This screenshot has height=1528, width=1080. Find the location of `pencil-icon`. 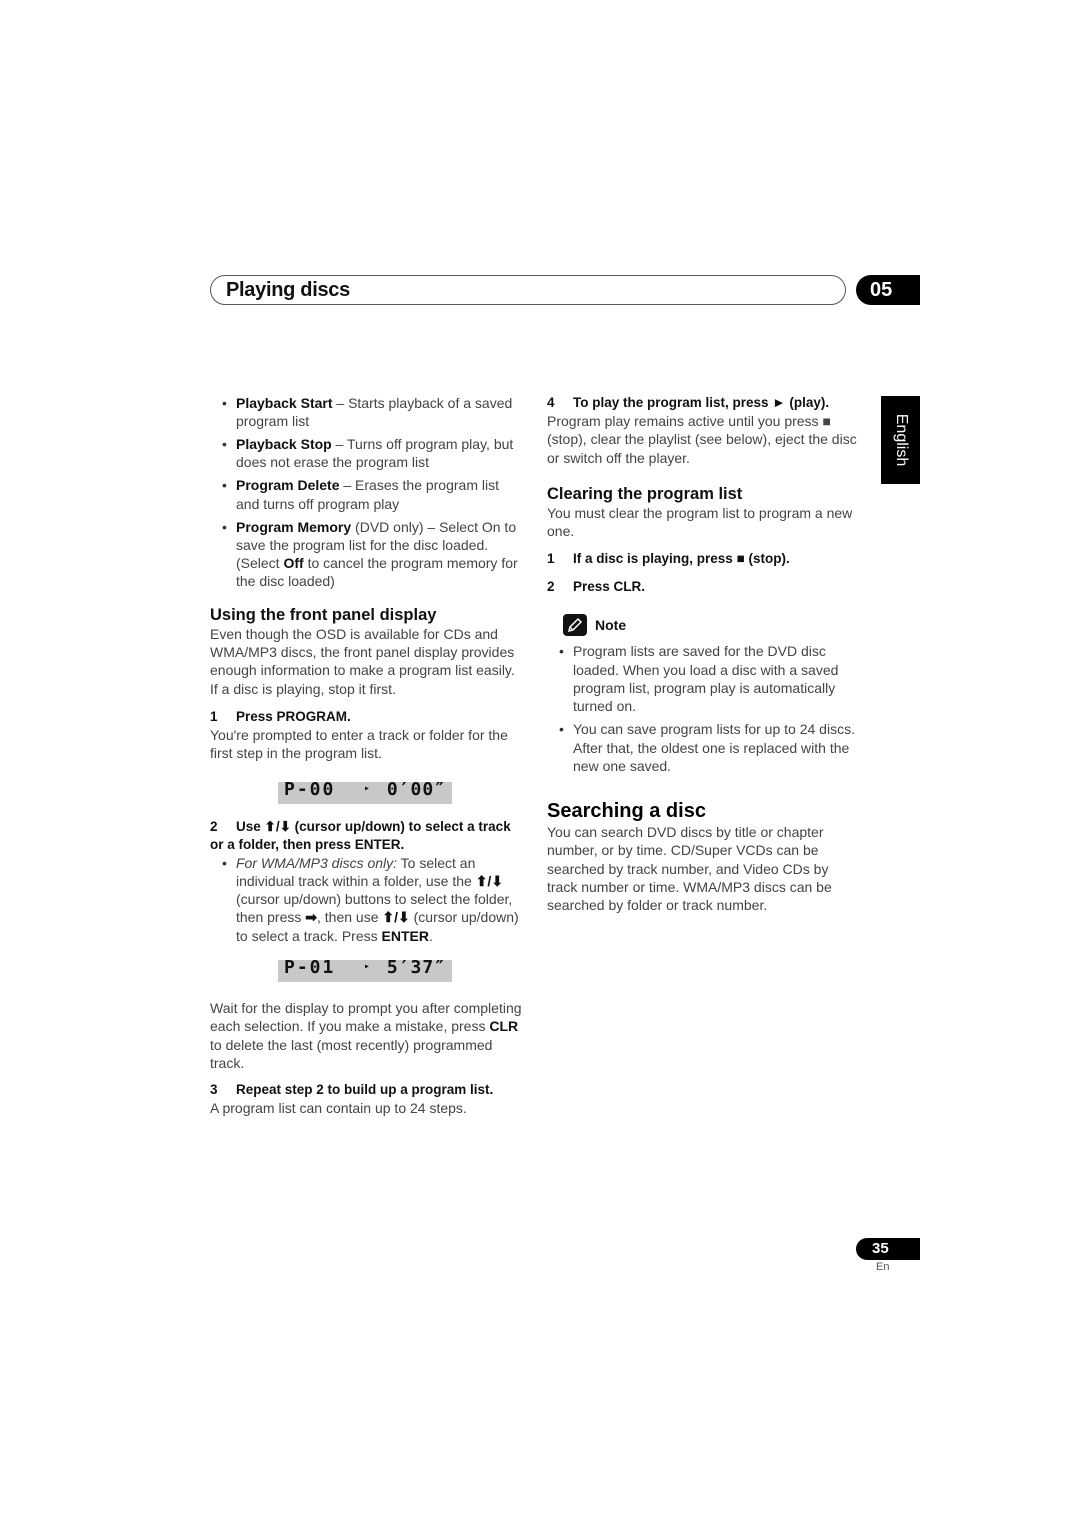

pencil-icon is located at coordinates (575, 625).